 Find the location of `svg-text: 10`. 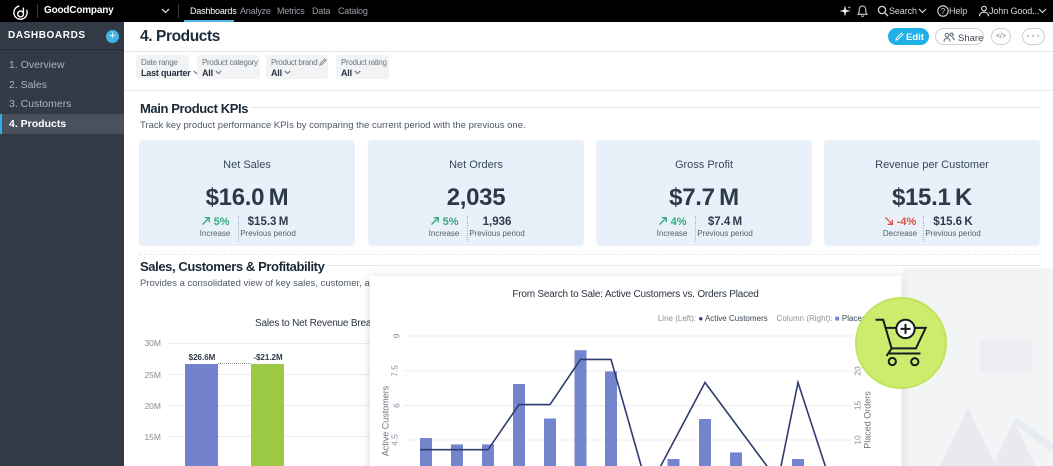

svg-text: 10 is located at coordinates (857, 440).